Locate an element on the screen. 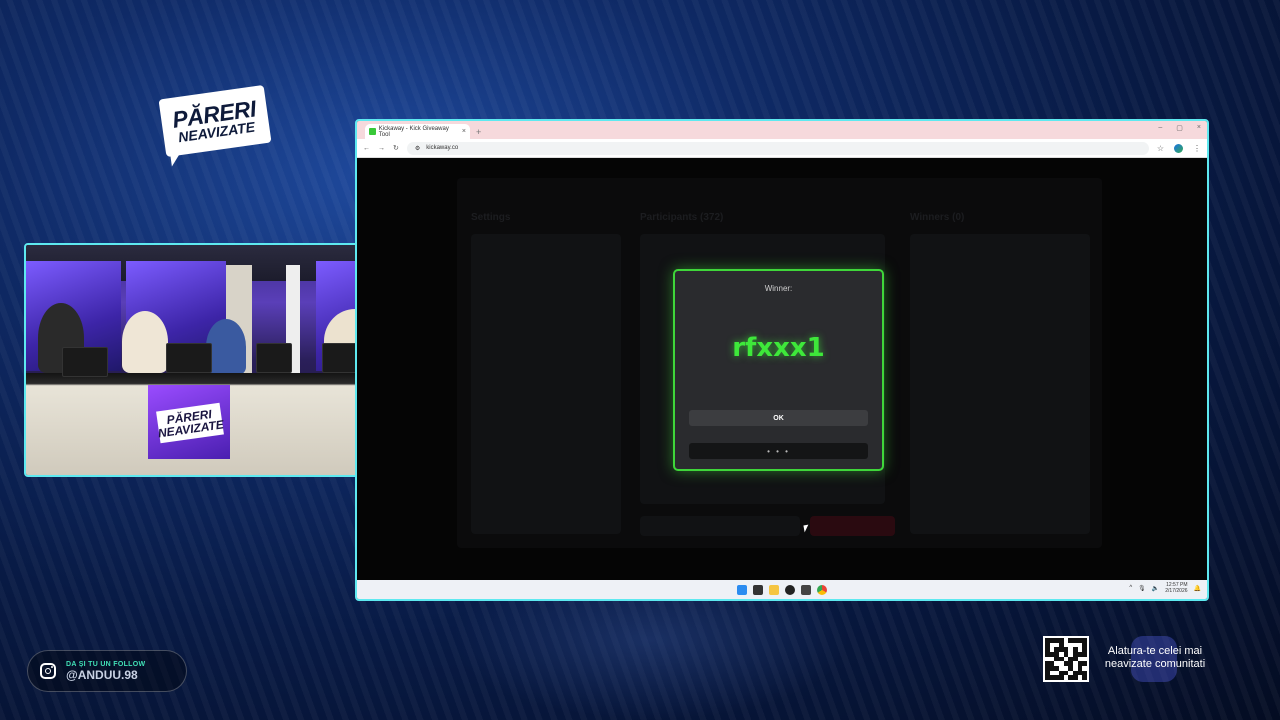 The height and width of the screenshot is (720, 1280). instagram-follow: DA ȘI TU UN FOLLOW @ANDUU.98 is located at coordinates (107, 671).